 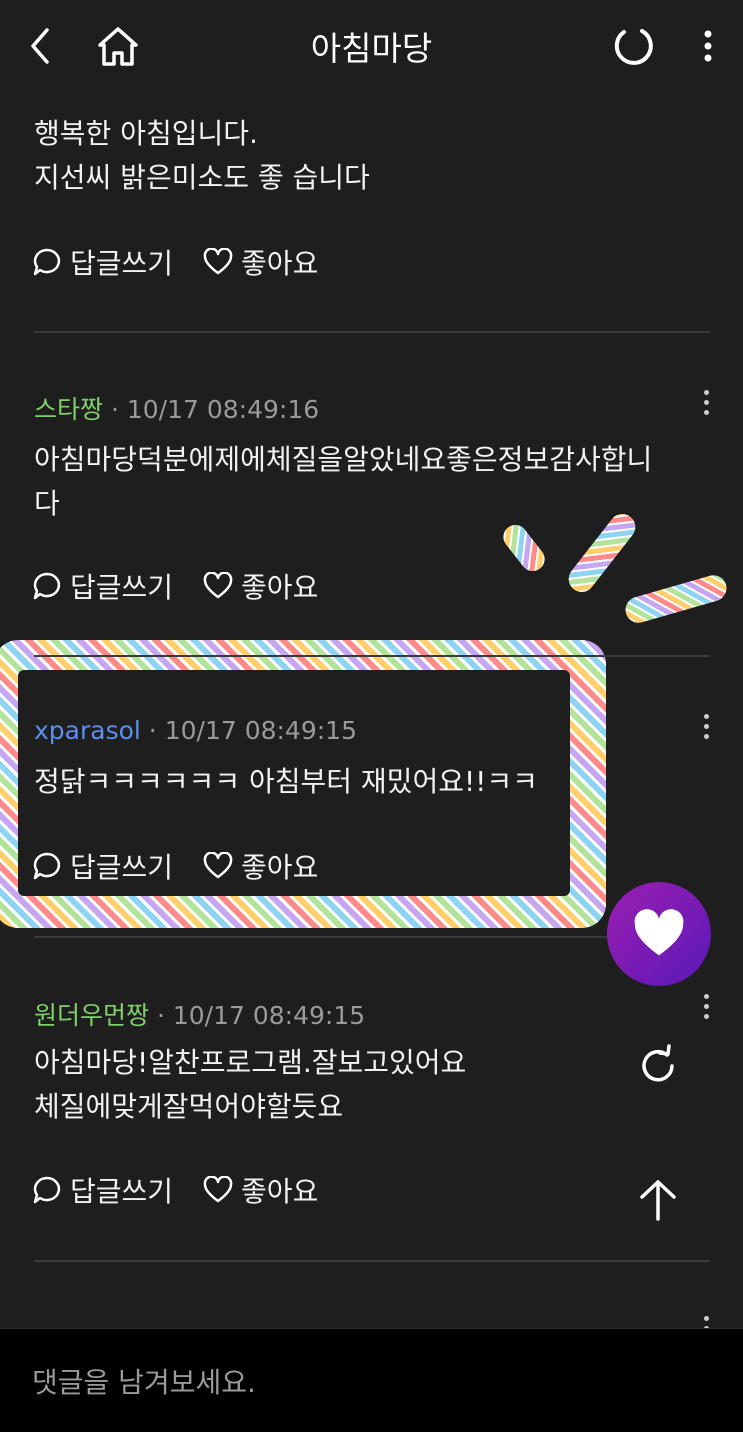 I want to click on comment-text: 아침마당!알찬프로그램.잘보고있어요 체질에맞게잘먹어야할듯요, so click(x=250, y=1084).